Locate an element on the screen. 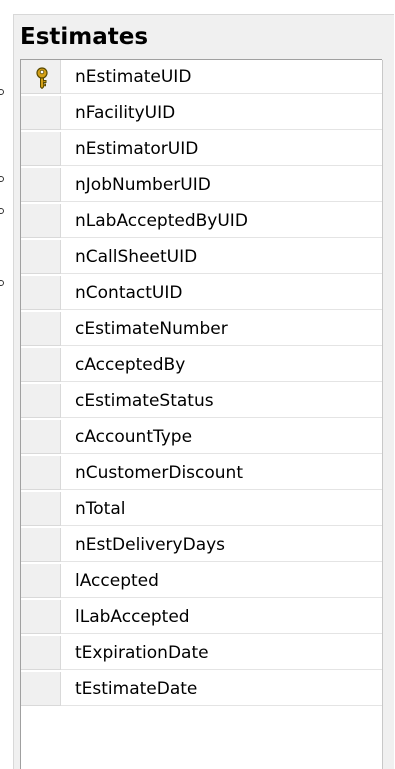 The image size is (395, 769). column-name: nContactUID is located at coordinates (129, 293).